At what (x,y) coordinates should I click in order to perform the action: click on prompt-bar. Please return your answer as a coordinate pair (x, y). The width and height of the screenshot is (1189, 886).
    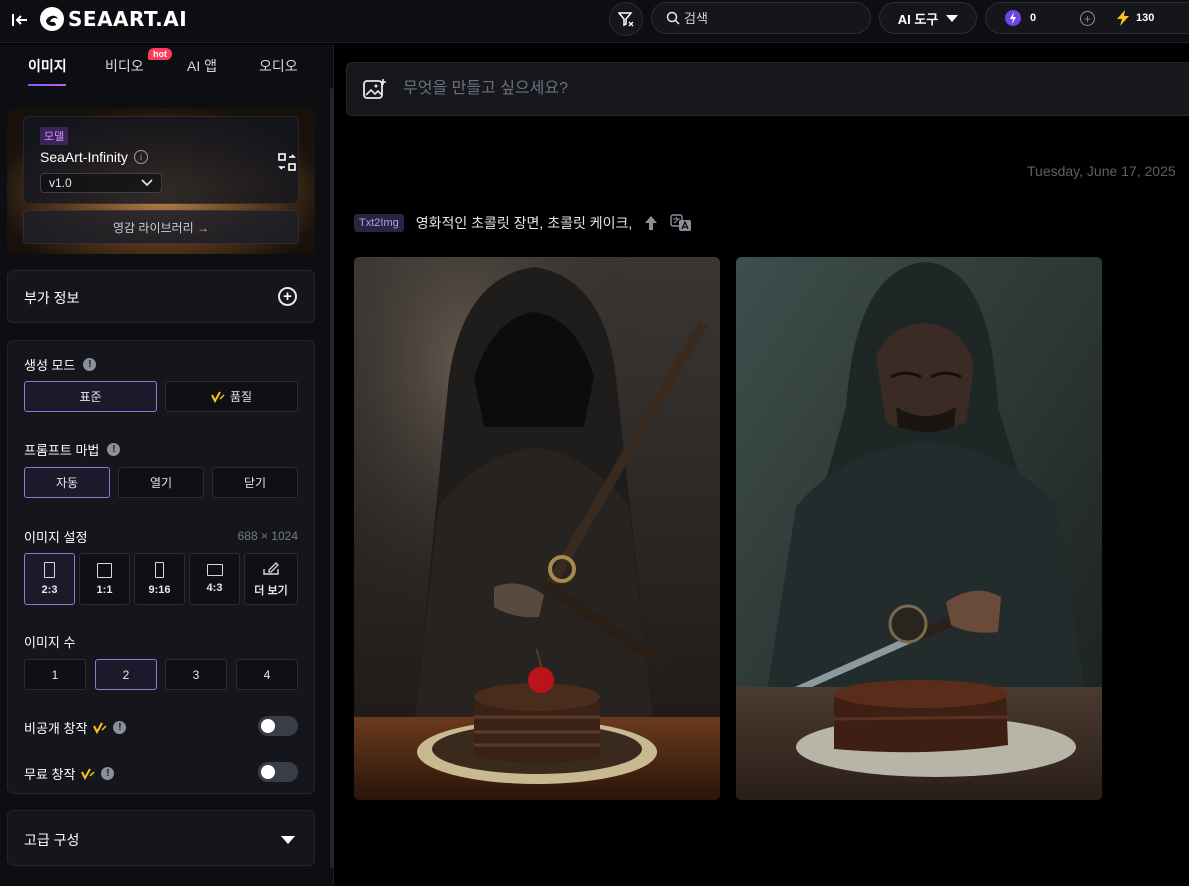
    Looking at the image, I should click on (767, 89).